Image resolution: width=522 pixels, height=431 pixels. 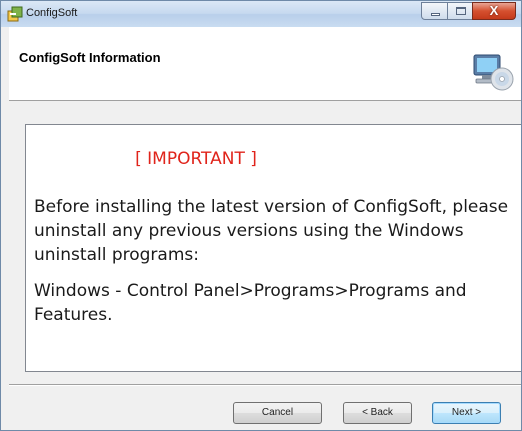 I want to click on title-bar: ConfigSoft X, so click(x=261, y=14).